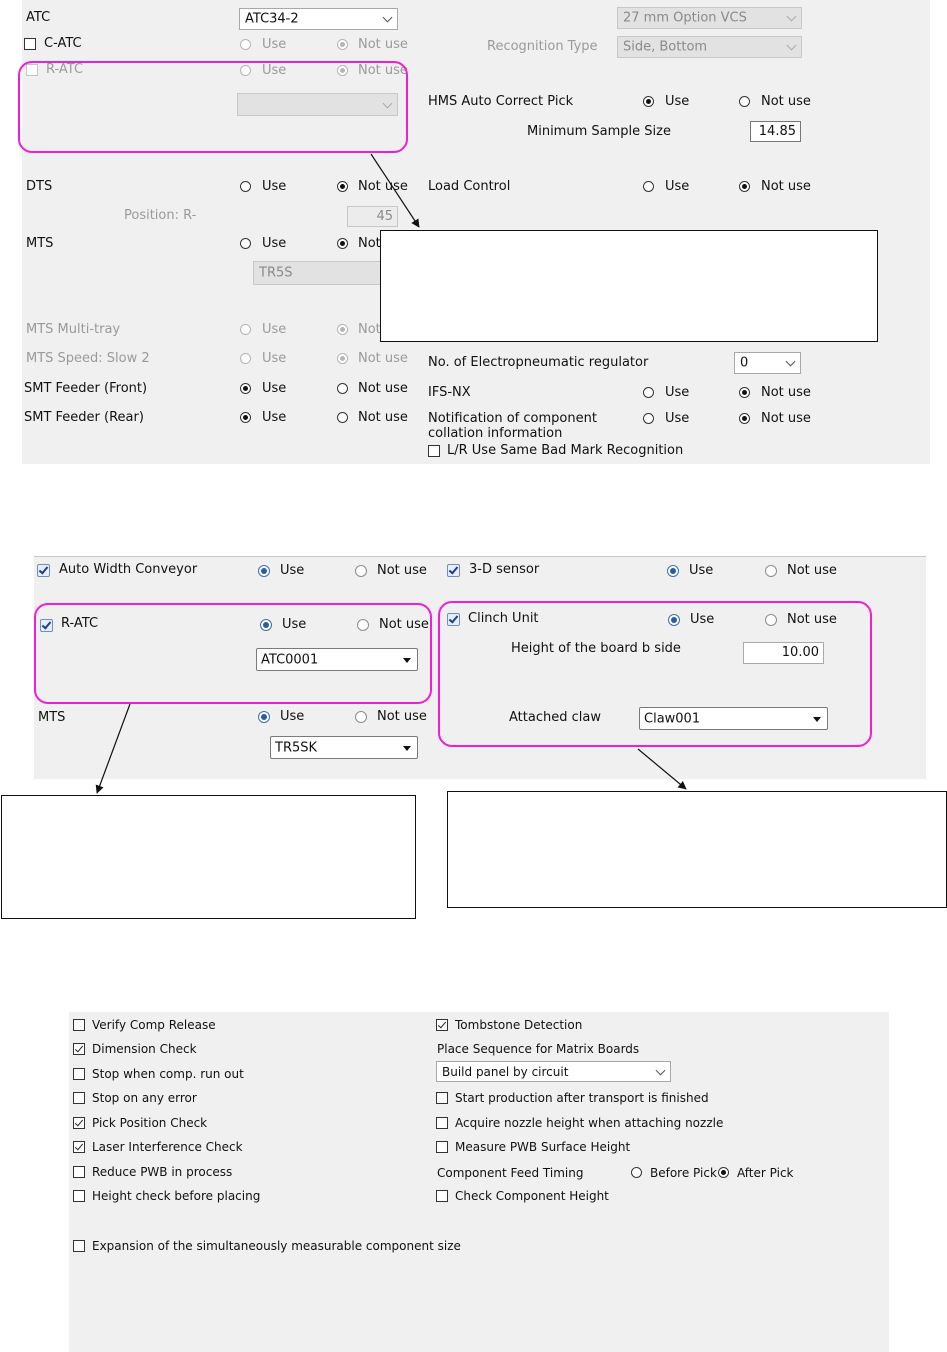  Describe the element at coordinates (150, 1123) in the screenshot. I see `left-option-label: Pick Position Check` at that location.